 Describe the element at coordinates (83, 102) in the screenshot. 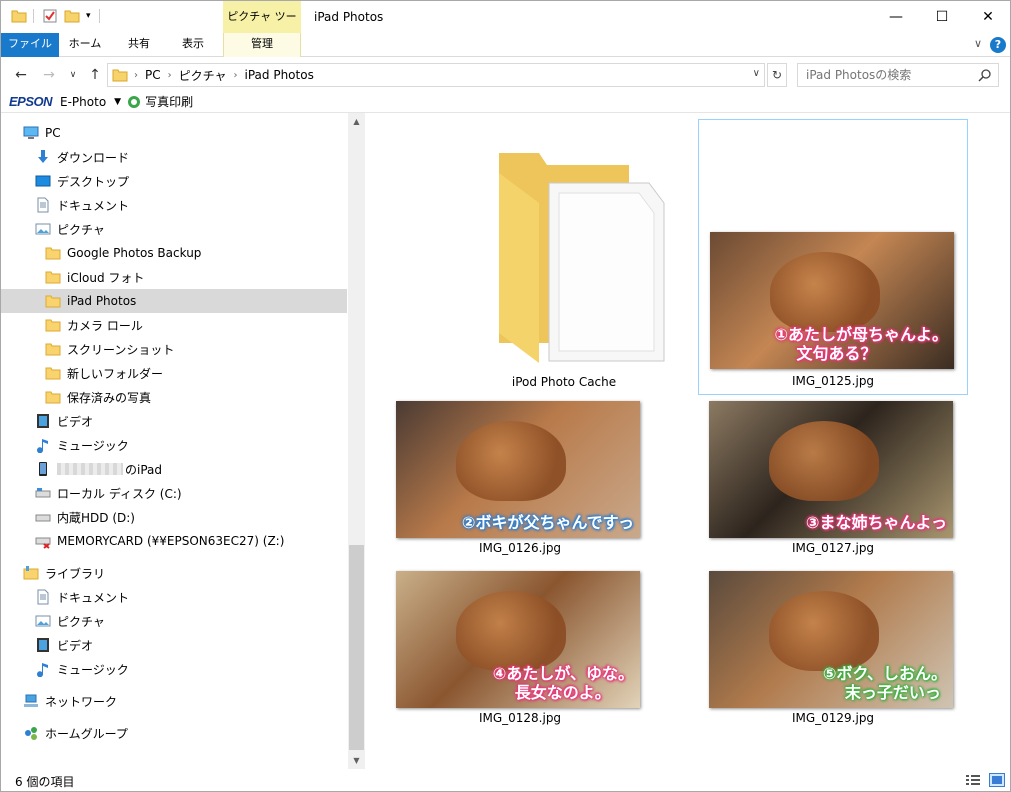

I see `e-photo-button: E-Photo` at that location.